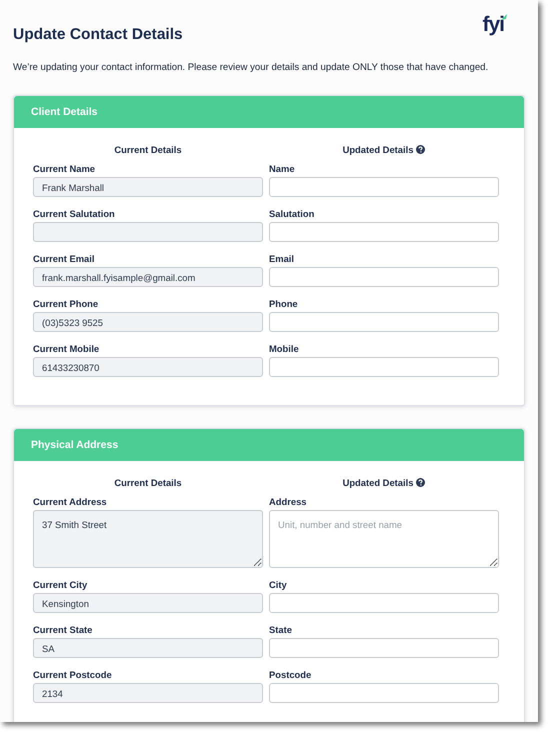 This screenshot has width=551, height=736. I want to click on section-header: Client Details, so click(269, 112).